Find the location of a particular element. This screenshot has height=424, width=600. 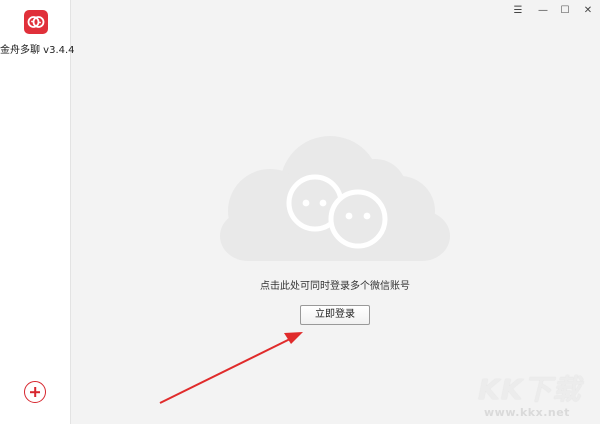

watermark-title: KK下载 is located at coordinates (530, 389).